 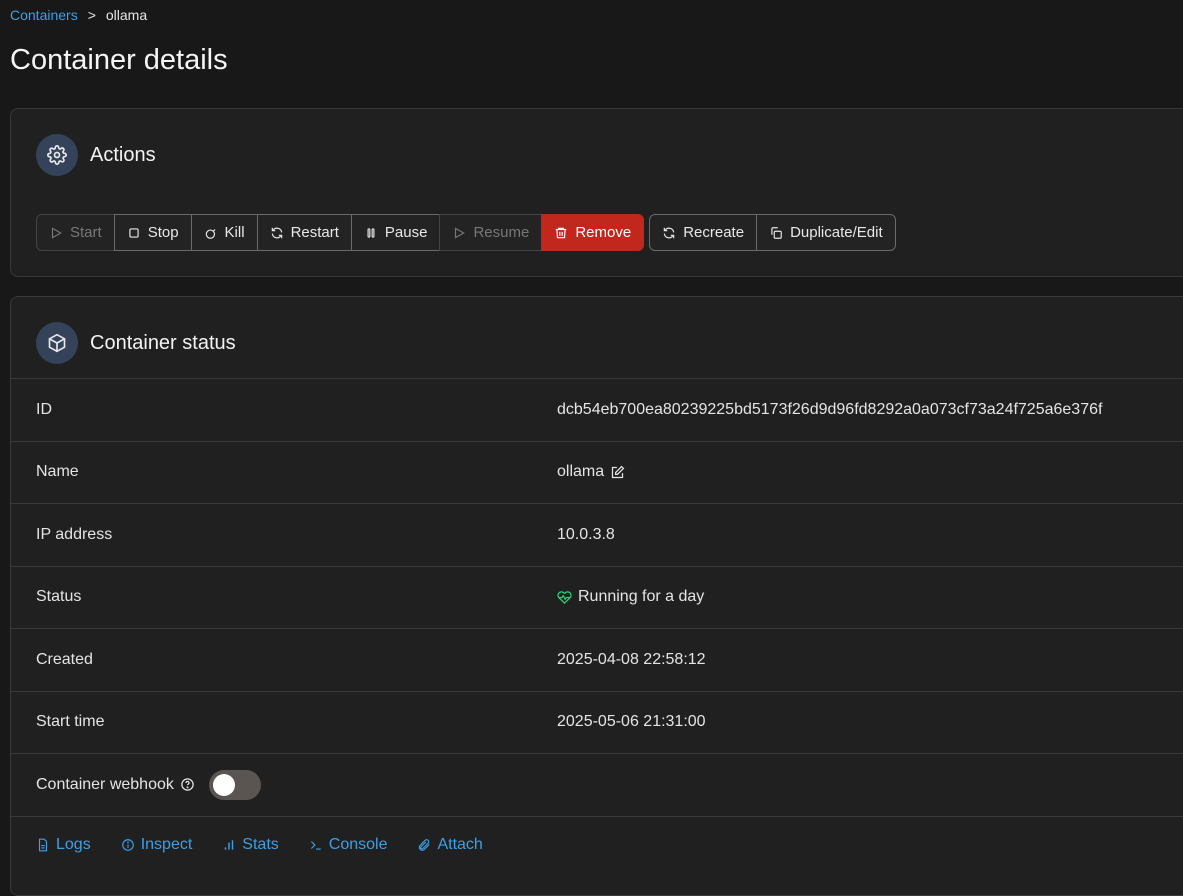 What do you see at coordinates (460, 844) in the screenshot?
I see `attach-label: Attach` at bounding box center [460, 844].